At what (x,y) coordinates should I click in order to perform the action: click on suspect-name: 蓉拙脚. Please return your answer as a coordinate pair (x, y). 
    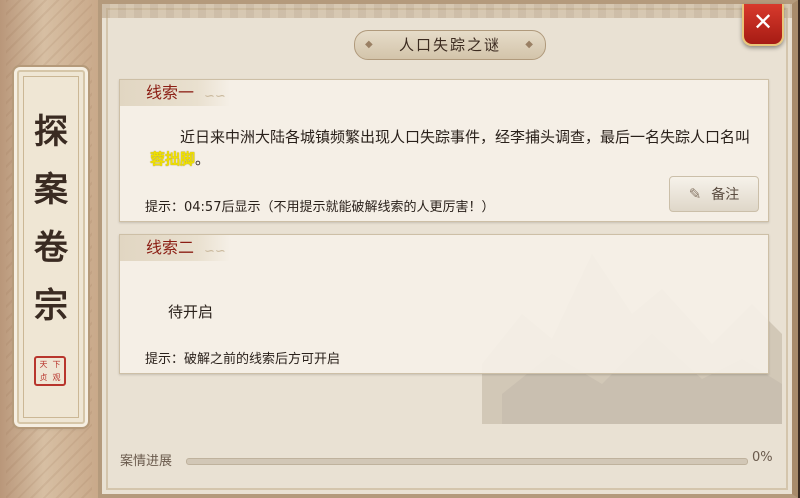
    Looking at the image, I should click on (172, 159).